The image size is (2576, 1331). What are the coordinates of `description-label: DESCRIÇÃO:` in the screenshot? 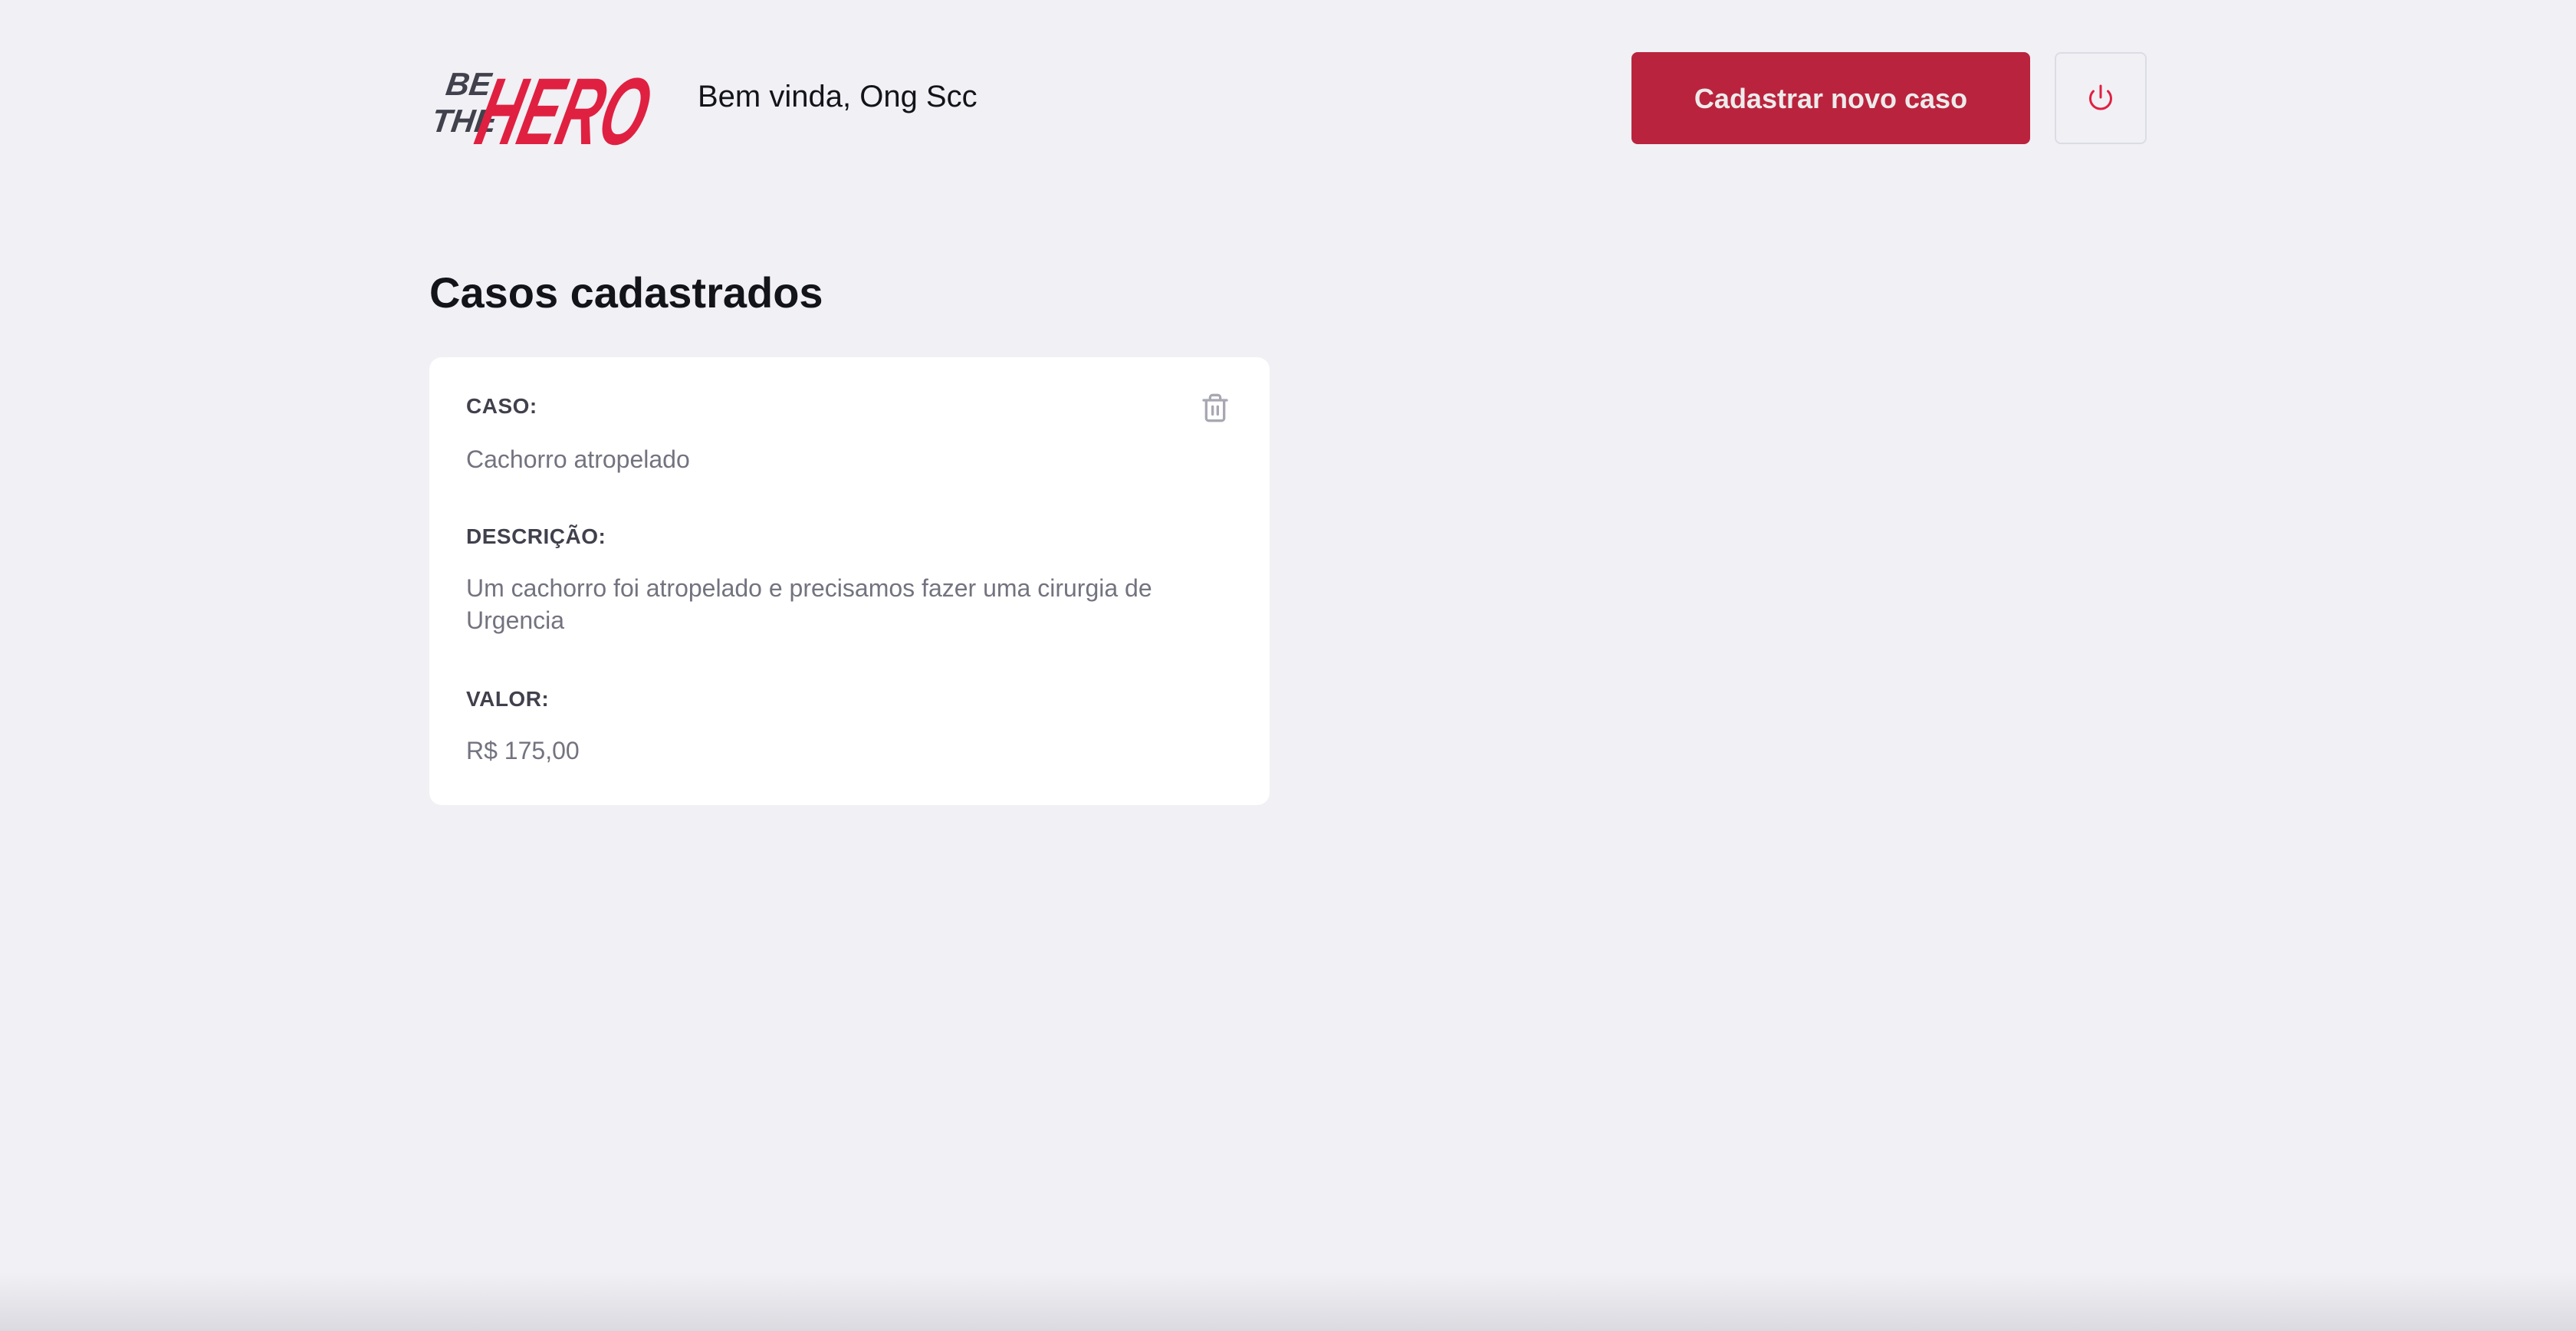 It's located at (536, 536).